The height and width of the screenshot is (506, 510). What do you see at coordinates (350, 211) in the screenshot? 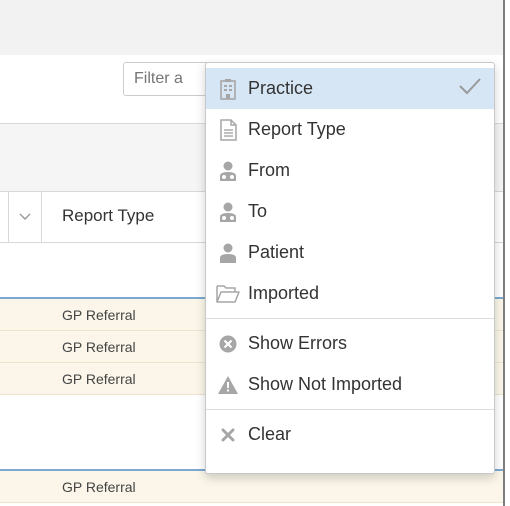
I see `menu-item-to: To` at bounding box center [350, 211].